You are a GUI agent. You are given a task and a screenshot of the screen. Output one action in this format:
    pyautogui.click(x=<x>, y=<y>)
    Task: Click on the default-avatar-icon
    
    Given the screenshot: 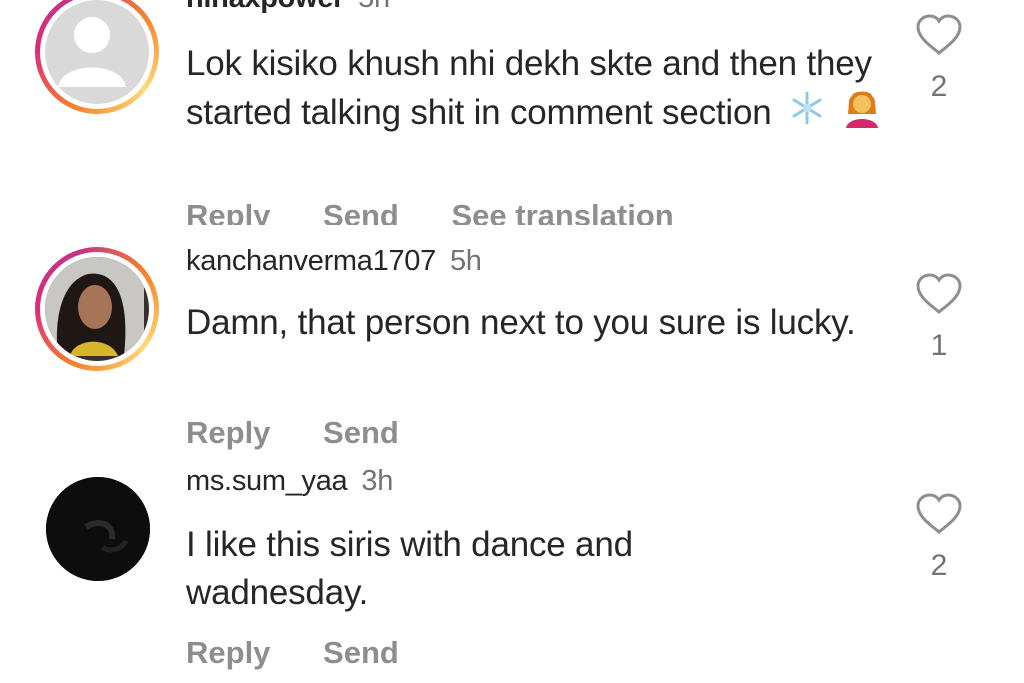 What is the action you would take?
    pyautogui.click(x=92, y=52)
    